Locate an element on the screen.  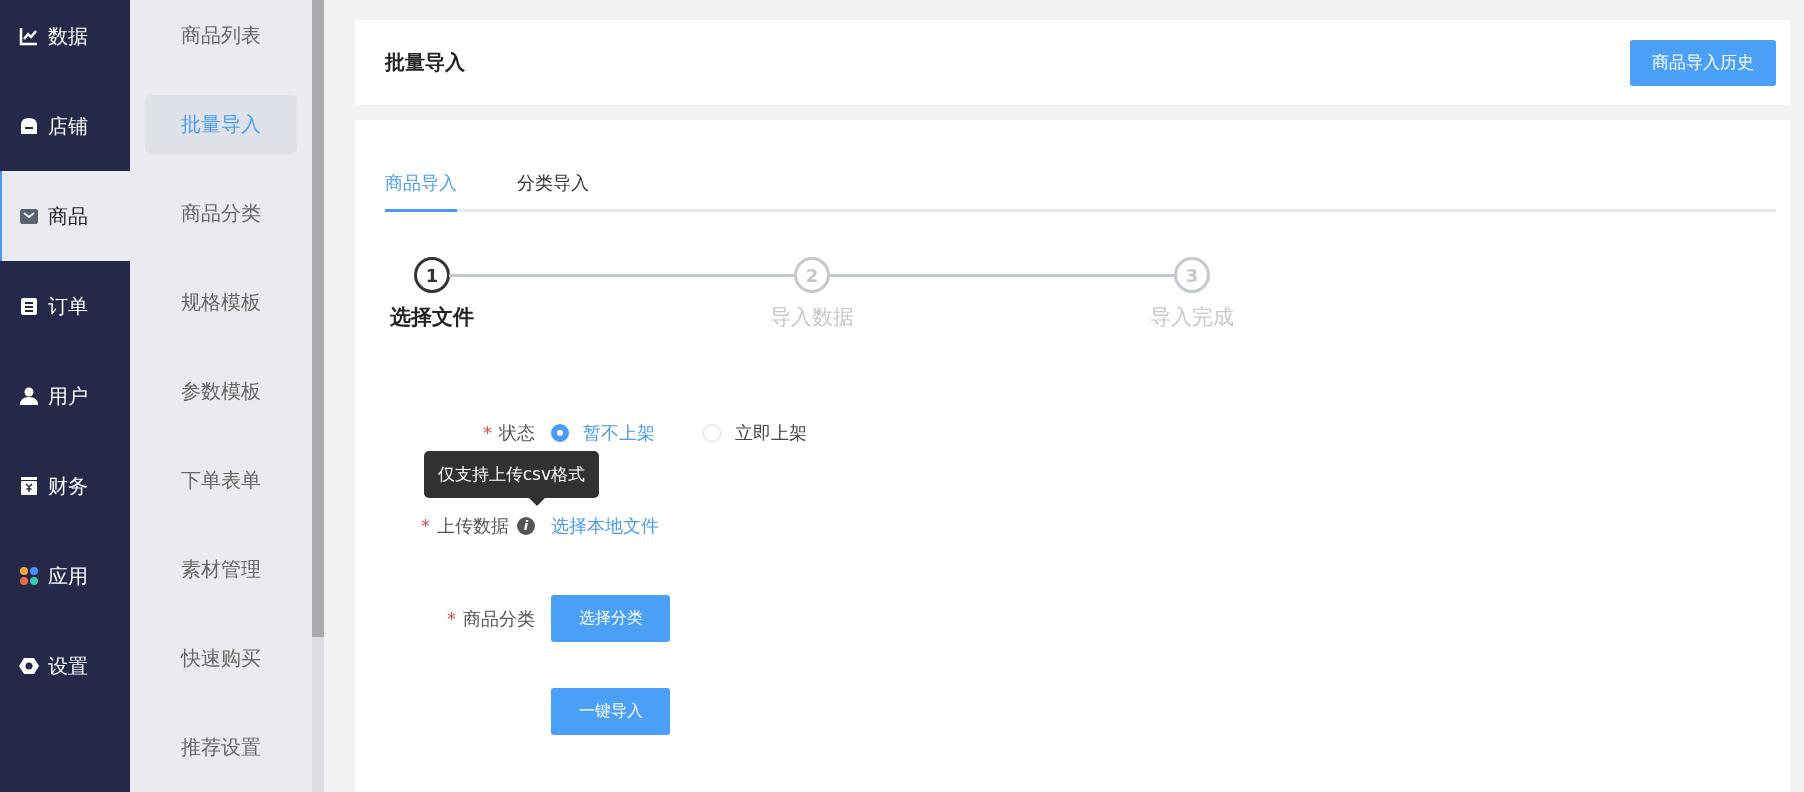
user-icon is located at coordinates (29, 396).